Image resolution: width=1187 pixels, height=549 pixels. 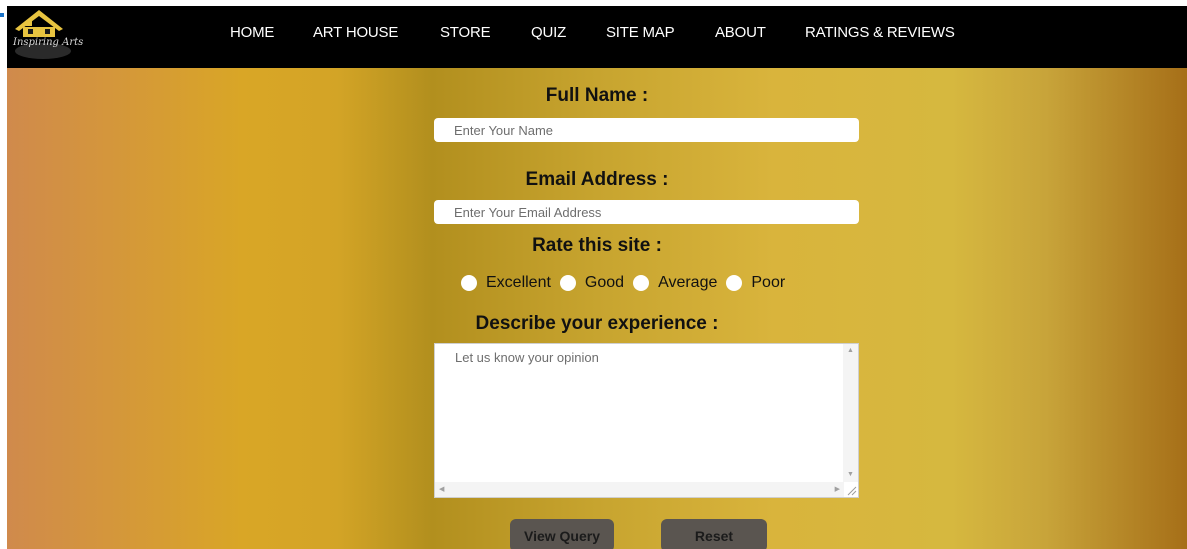 What do you see at coordinates (2, 15) in the screenshot?
I see `window-edge-marker` at bounding box center [2, 15].